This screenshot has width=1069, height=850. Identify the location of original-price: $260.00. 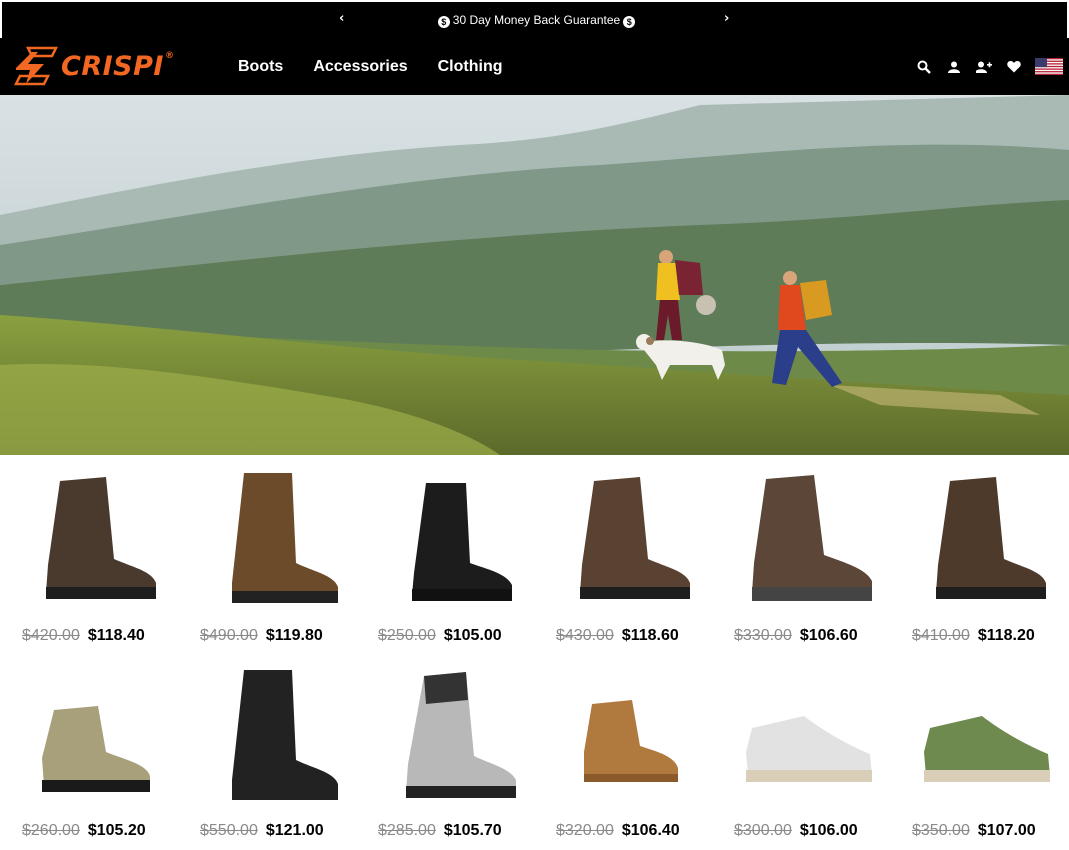
(51, 830).